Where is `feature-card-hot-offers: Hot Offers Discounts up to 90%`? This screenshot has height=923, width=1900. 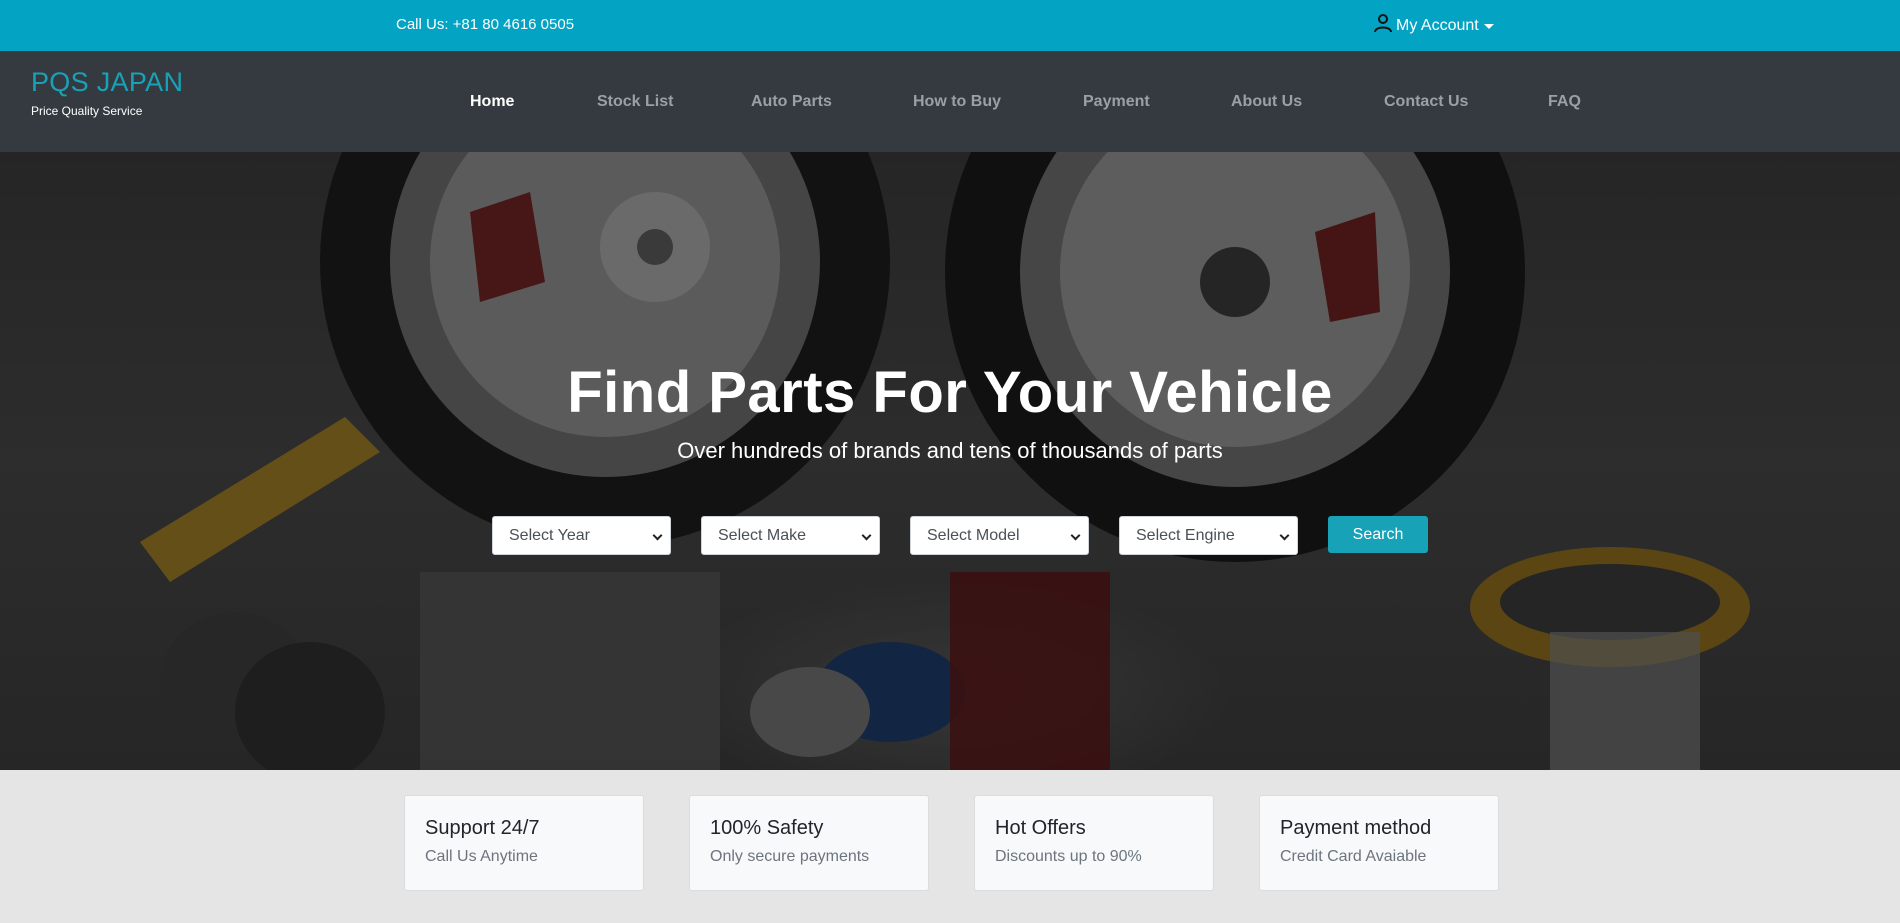 feature-card-hot-offers: Hot Offers Discounts up to 90% is located at coordinates (1094, 843).